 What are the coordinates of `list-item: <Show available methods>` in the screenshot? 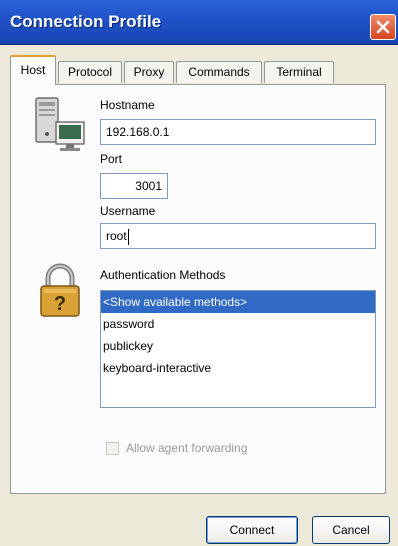 It's located at (238, 302).